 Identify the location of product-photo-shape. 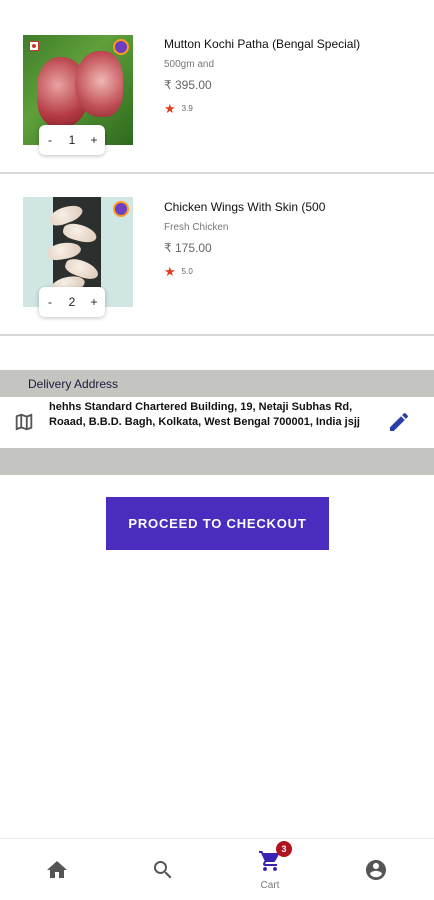
(99, 84).